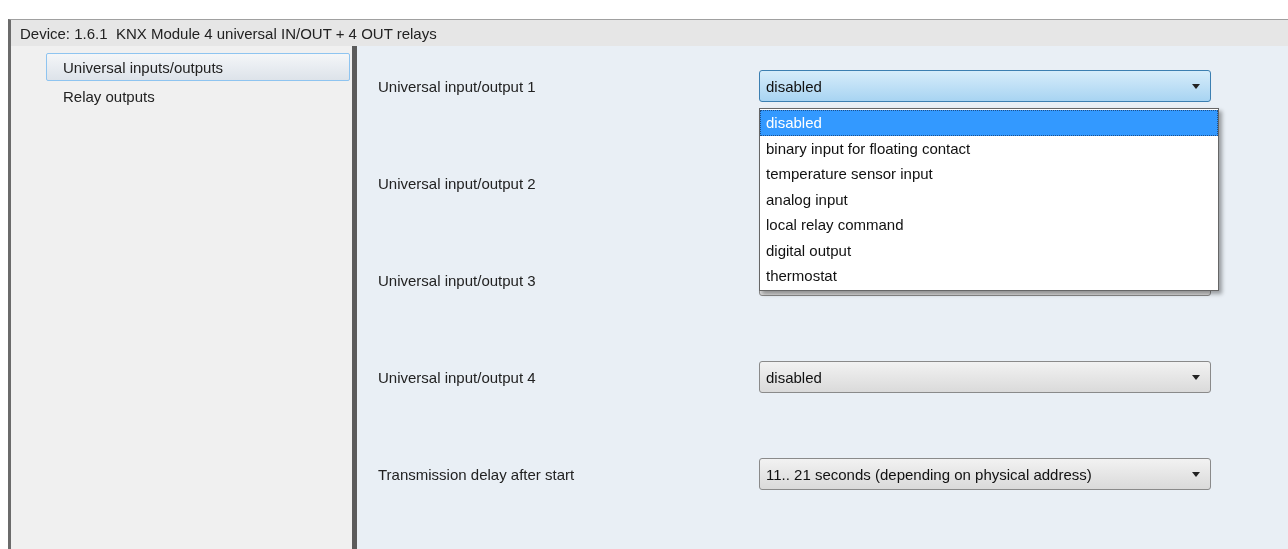 Image resolution: width=1288 pixels, height=549 pixels. I want to click on parameter-label: Transmission delay after start, so click(477, 474).